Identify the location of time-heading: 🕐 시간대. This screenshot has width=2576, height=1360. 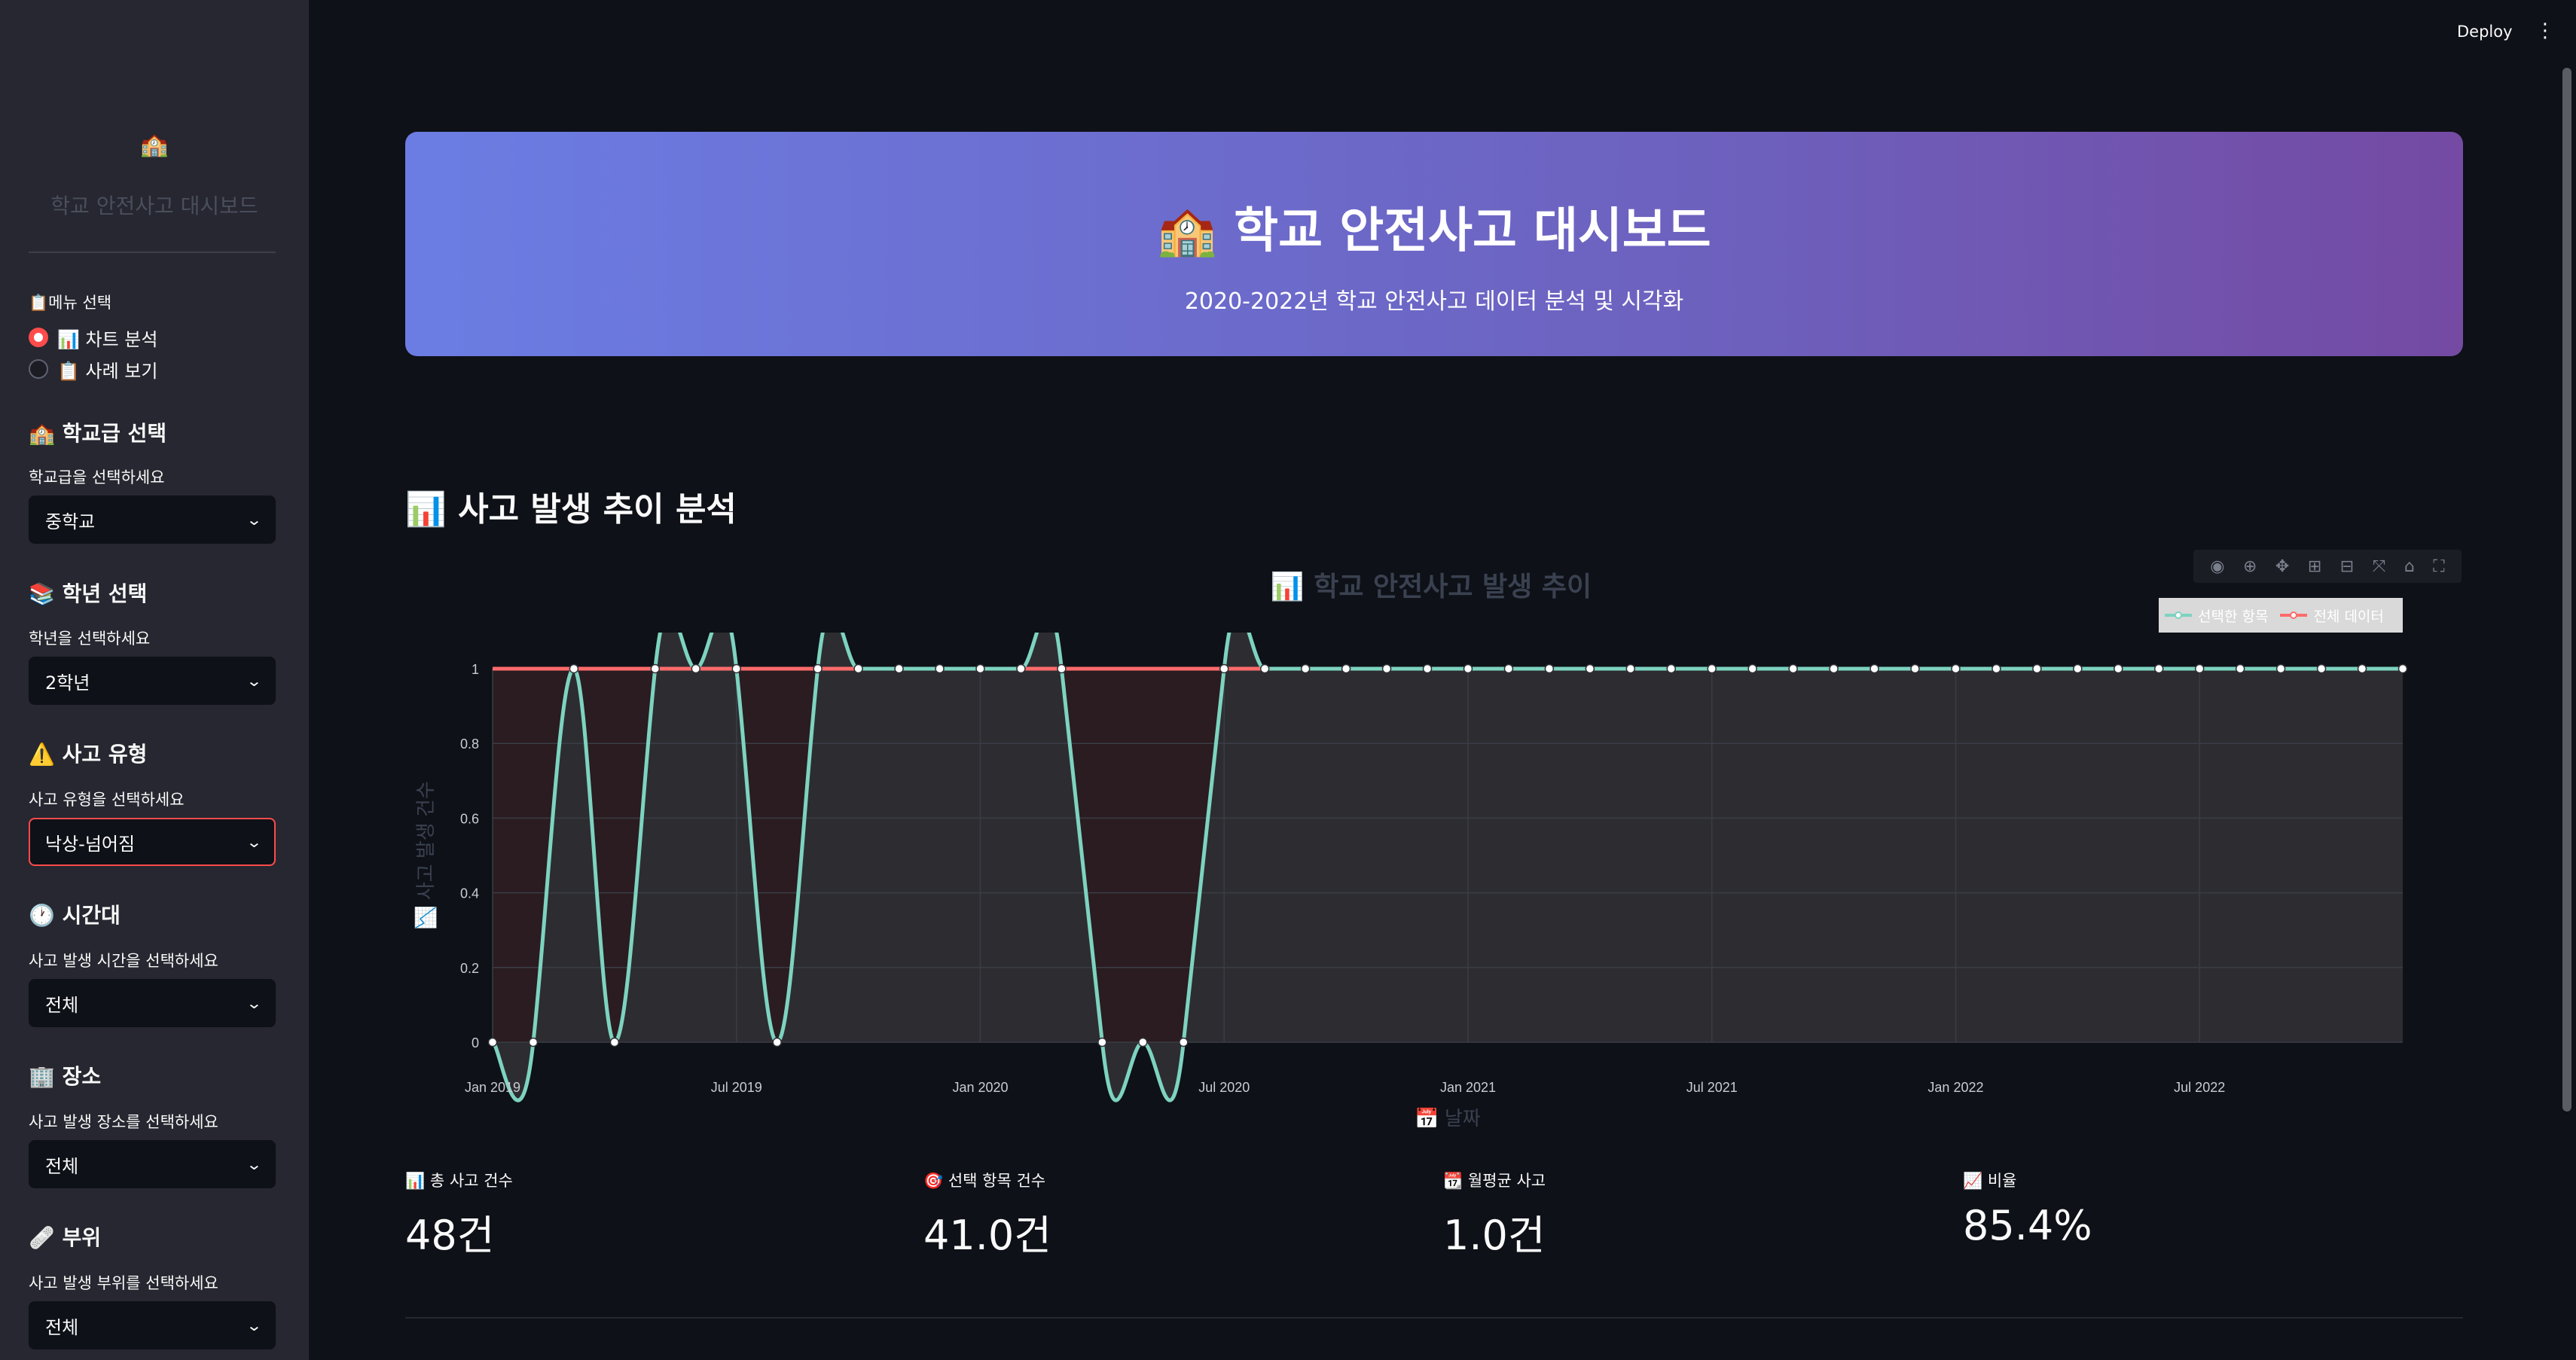
(75, 915).